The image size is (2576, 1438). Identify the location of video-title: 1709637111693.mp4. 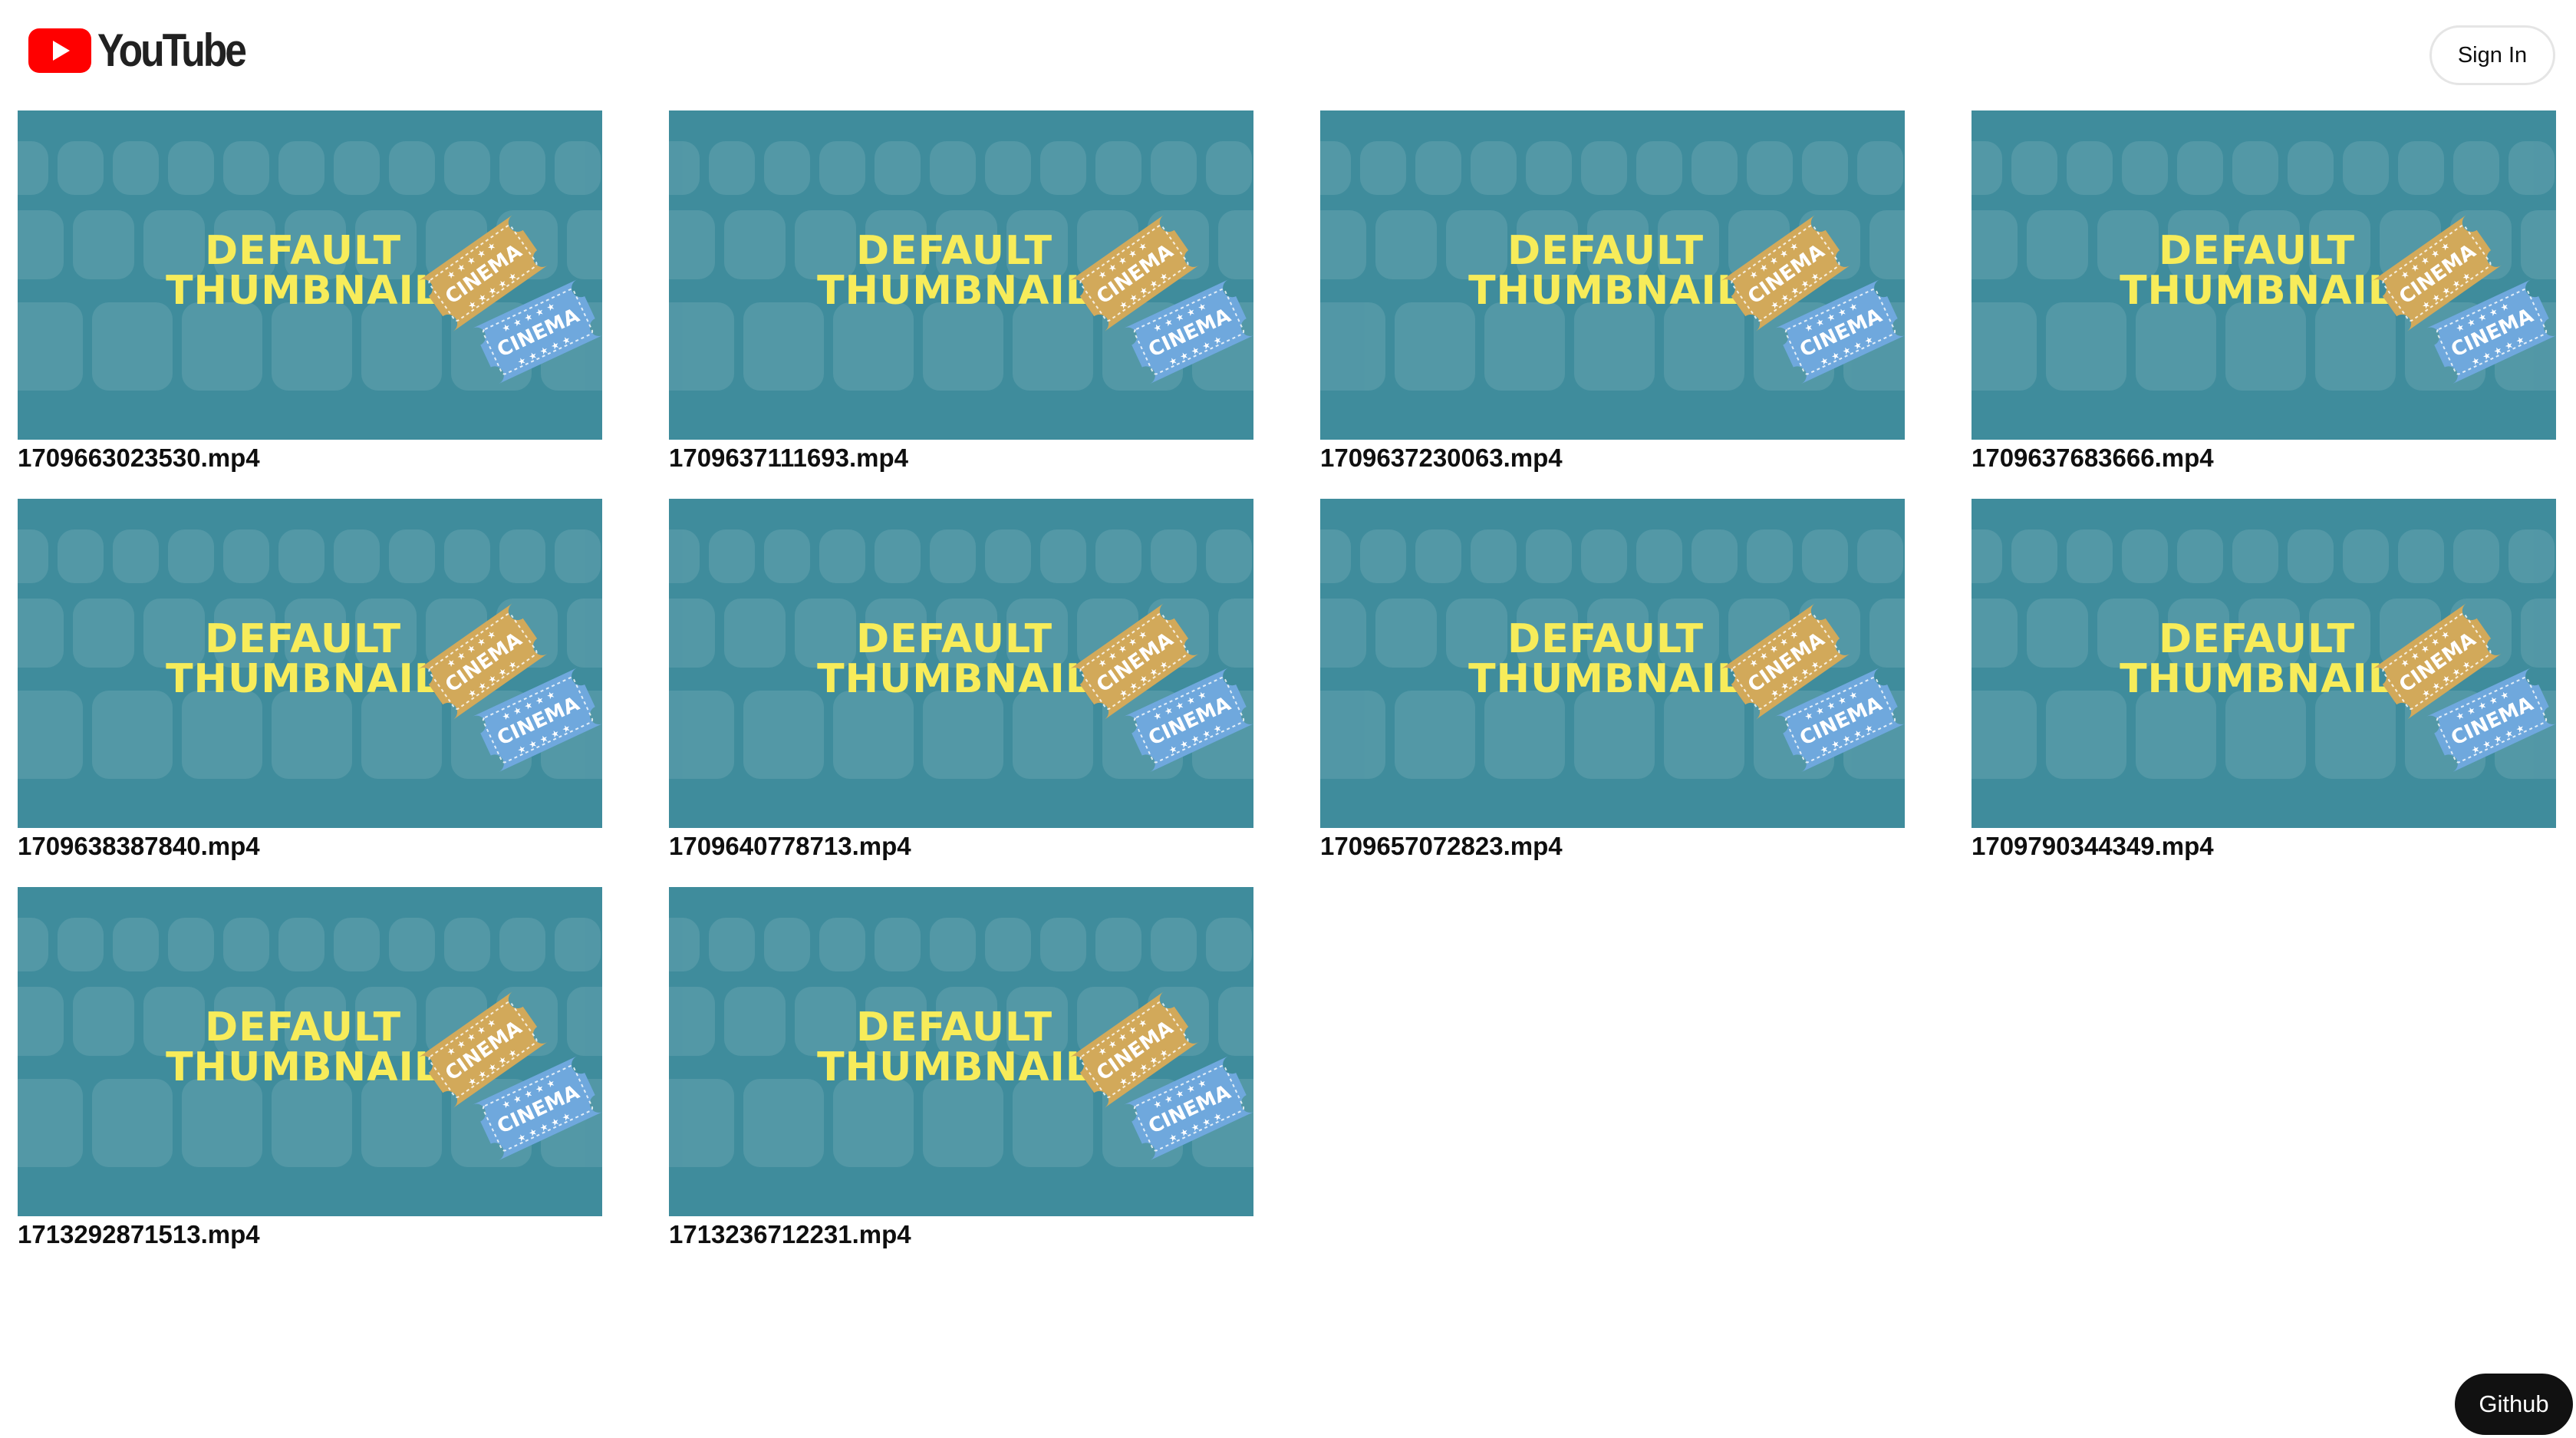
(961, 458).